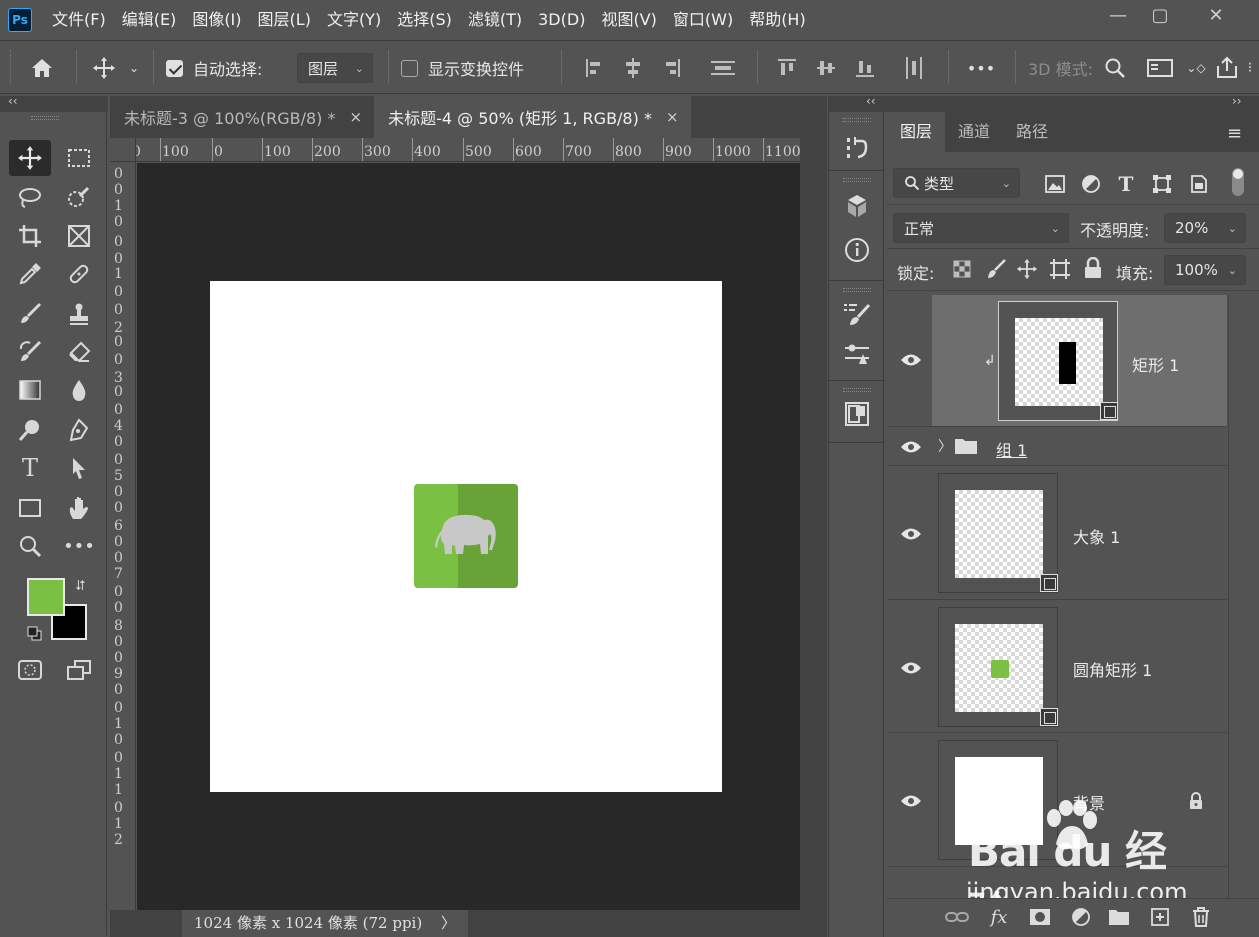  I want to click on adjustments-icon, so click(857, 354).